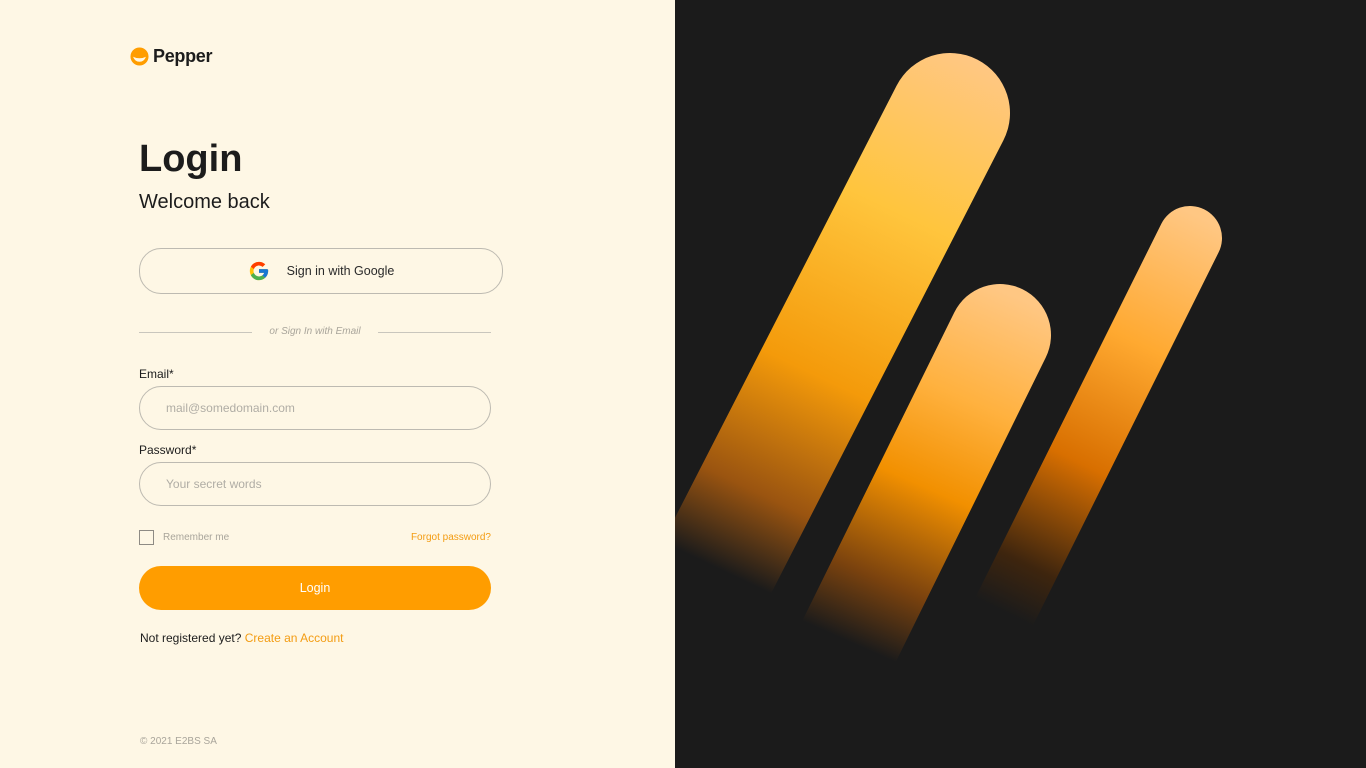 This screenshot has height=768, width=1366. I want to click on create-account-link: Create an Account, so click(294, 638).